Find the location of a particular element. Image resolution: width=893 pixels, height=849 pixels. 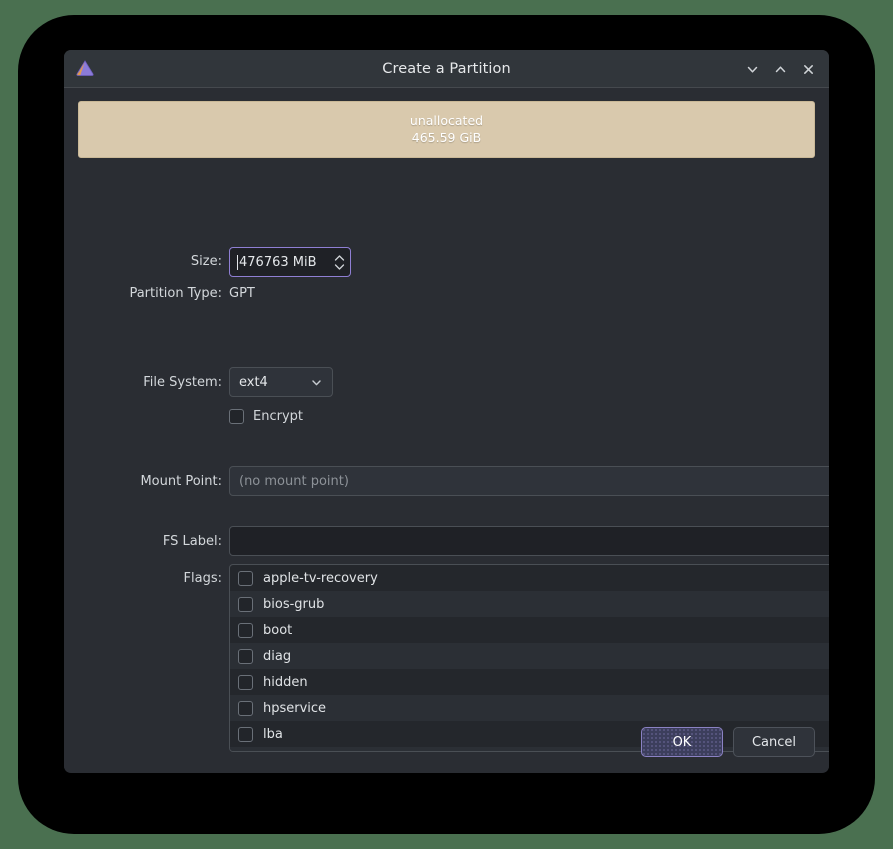

size-spinbox: 476763 MiB is located at coordinates (290, 262).